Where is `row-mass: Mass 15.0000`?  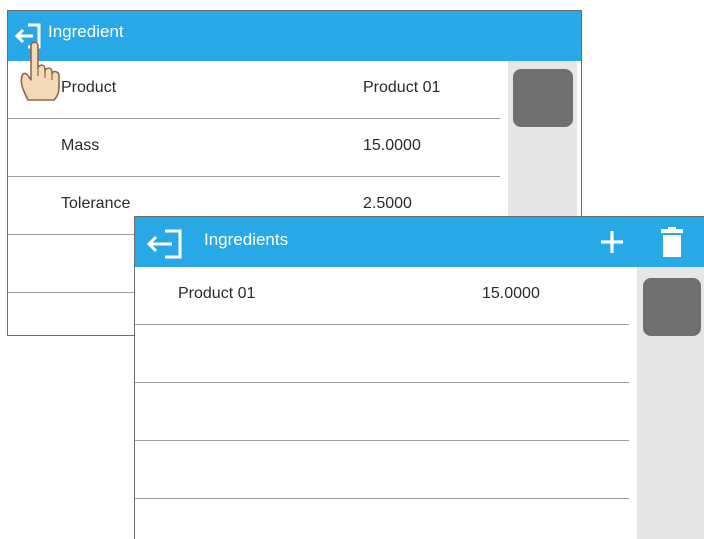
row-mass: Mass 15.0000 is located at coordinates (254, 148).